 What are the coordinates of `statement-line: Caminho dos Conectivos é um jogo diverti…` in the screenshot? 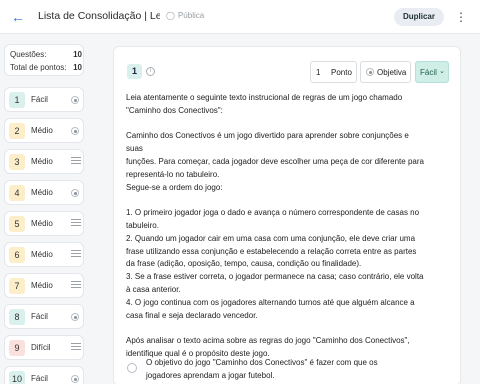 It's located at (267, 142).